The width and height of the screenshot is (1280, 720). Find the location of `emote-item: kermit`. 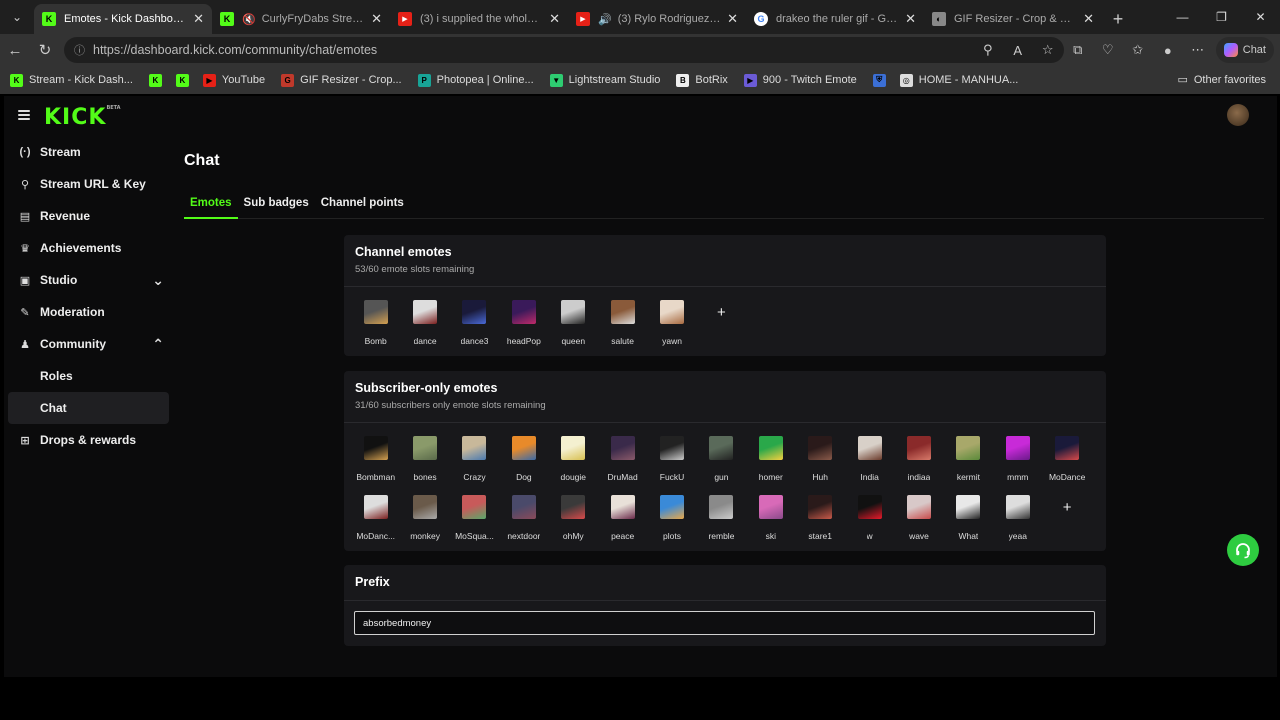

emote-item: kermit is located at coordinates (968, 462).